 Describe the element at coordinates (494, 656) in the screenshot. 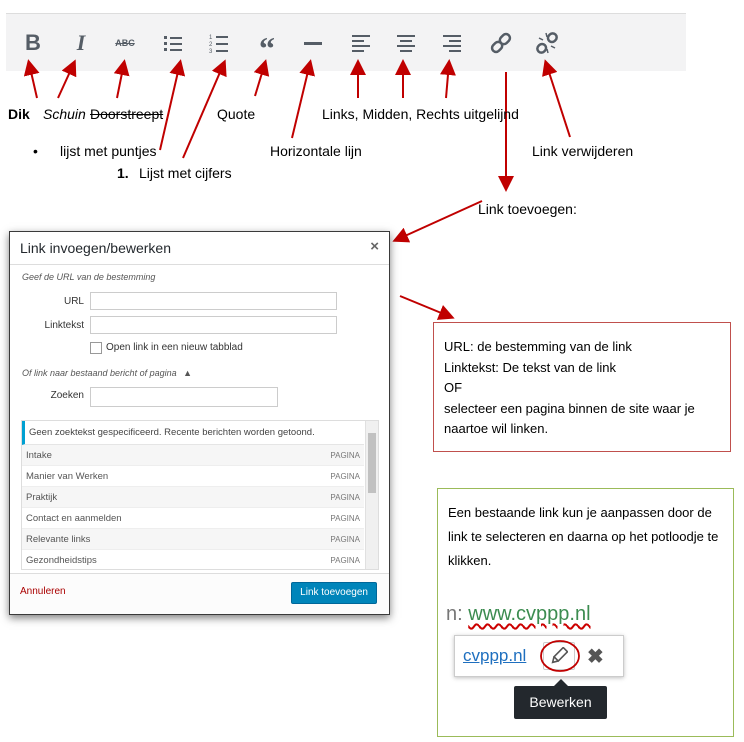

I see `popup-link: cvppp.nl` at that location.